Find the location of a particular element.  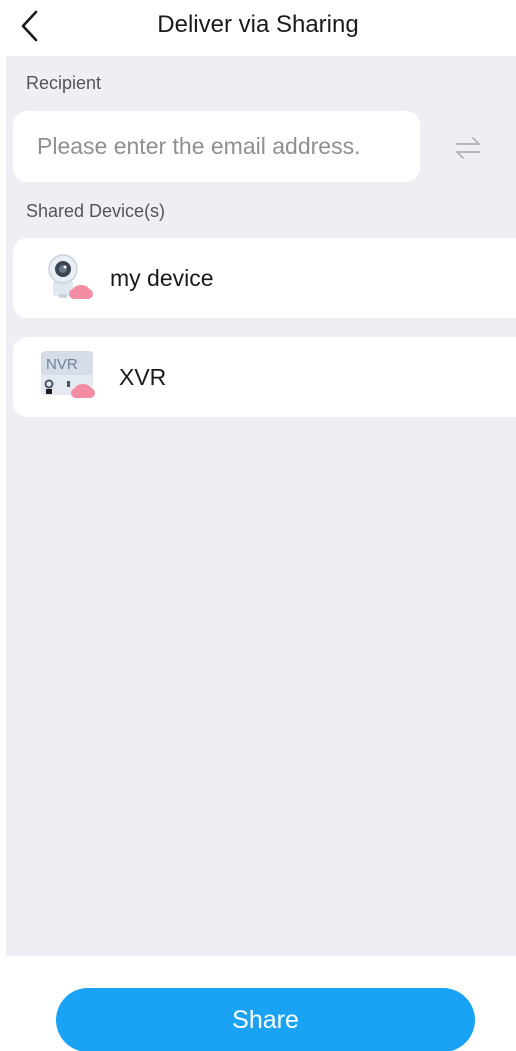

swap-arrows-icon is located at coordinates (468, 148).